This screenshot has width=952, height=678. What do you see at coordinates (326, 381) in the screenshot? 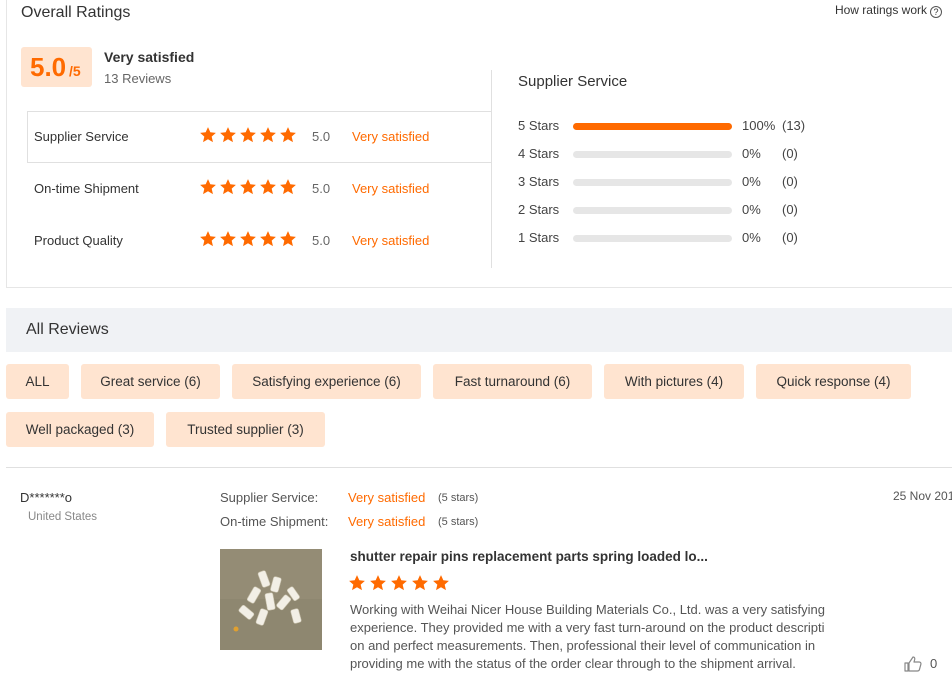
I see `filter-chip: Satisfying experience (6)` at bounding box center [326, 381].